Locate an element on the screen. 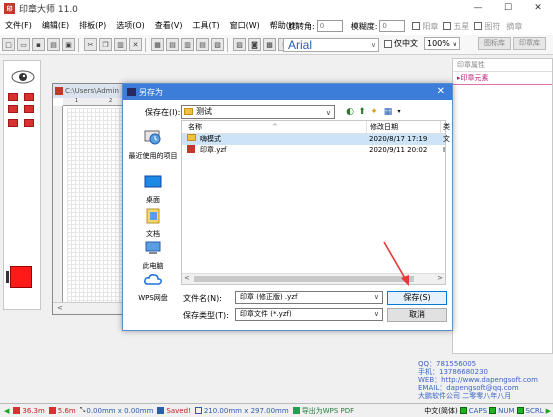  cut-icon: ✂ is located at coordinates (90, 44).